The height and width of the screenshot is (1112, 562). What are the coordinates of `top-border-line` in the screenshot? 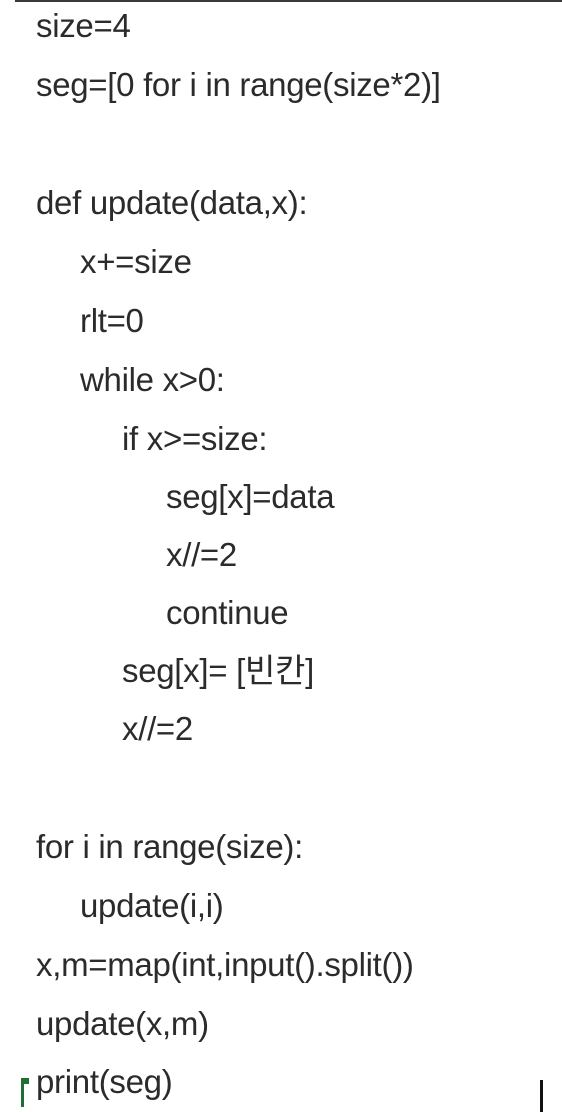 It's located at (288, 1).